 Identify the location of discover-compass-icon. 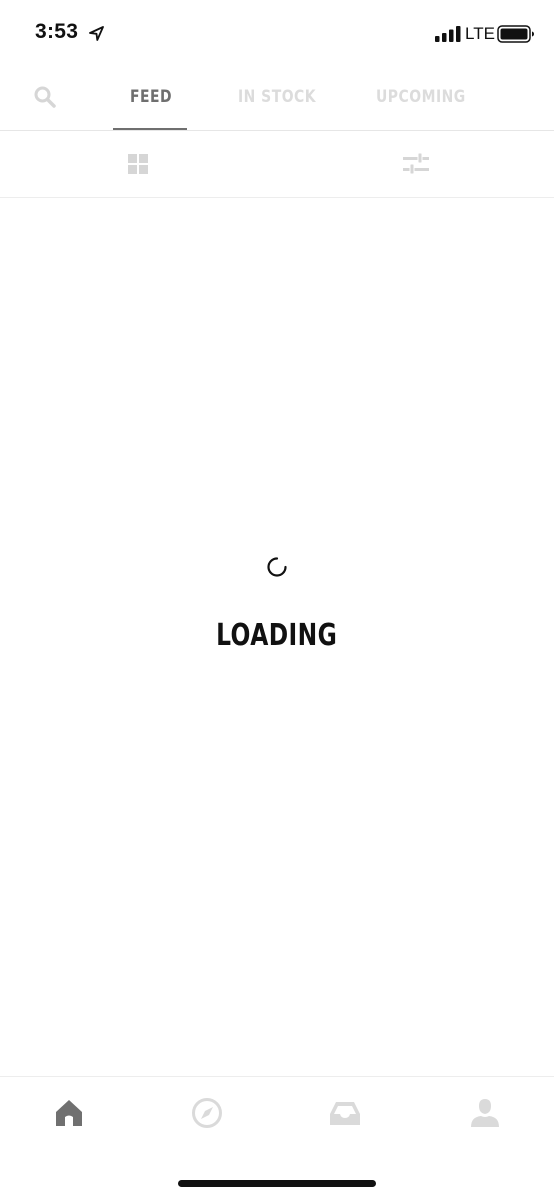
(207, 1113).